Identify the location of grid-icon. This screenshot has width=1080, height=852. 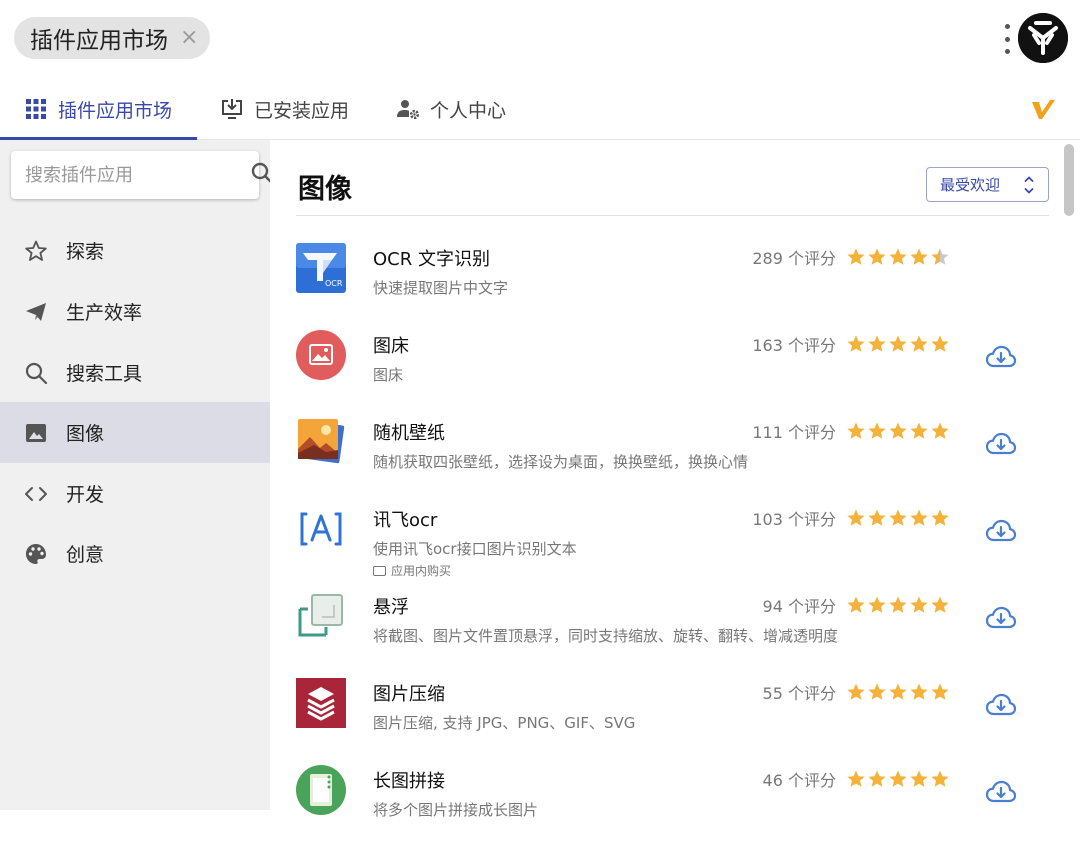
(36, 109).